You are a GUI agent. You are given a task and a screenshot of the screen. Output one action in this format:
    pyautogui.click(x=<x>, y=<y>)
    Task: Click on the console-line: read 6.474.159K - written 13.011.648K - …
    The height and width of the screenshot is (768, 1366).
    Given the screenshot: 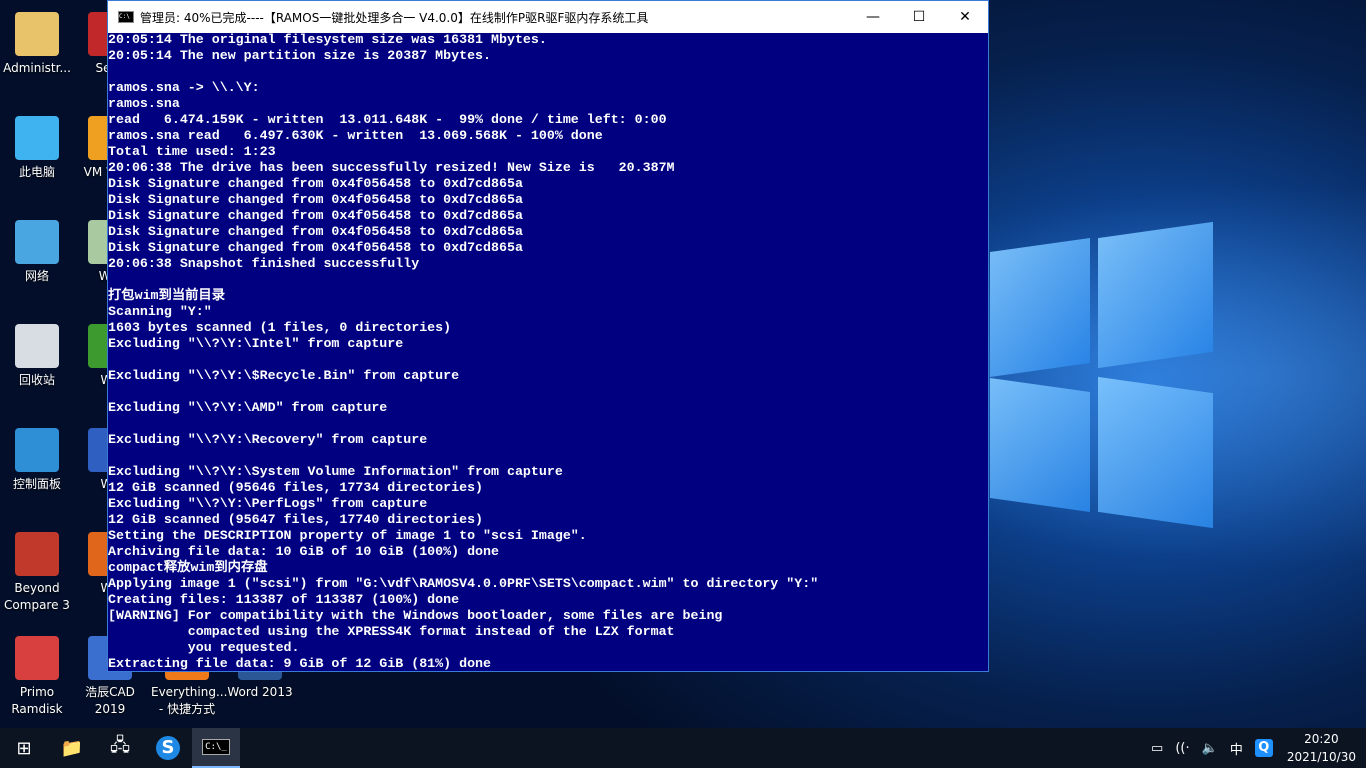 What is the action you would take?
    pyautogui.click(x=387, y=119)
    